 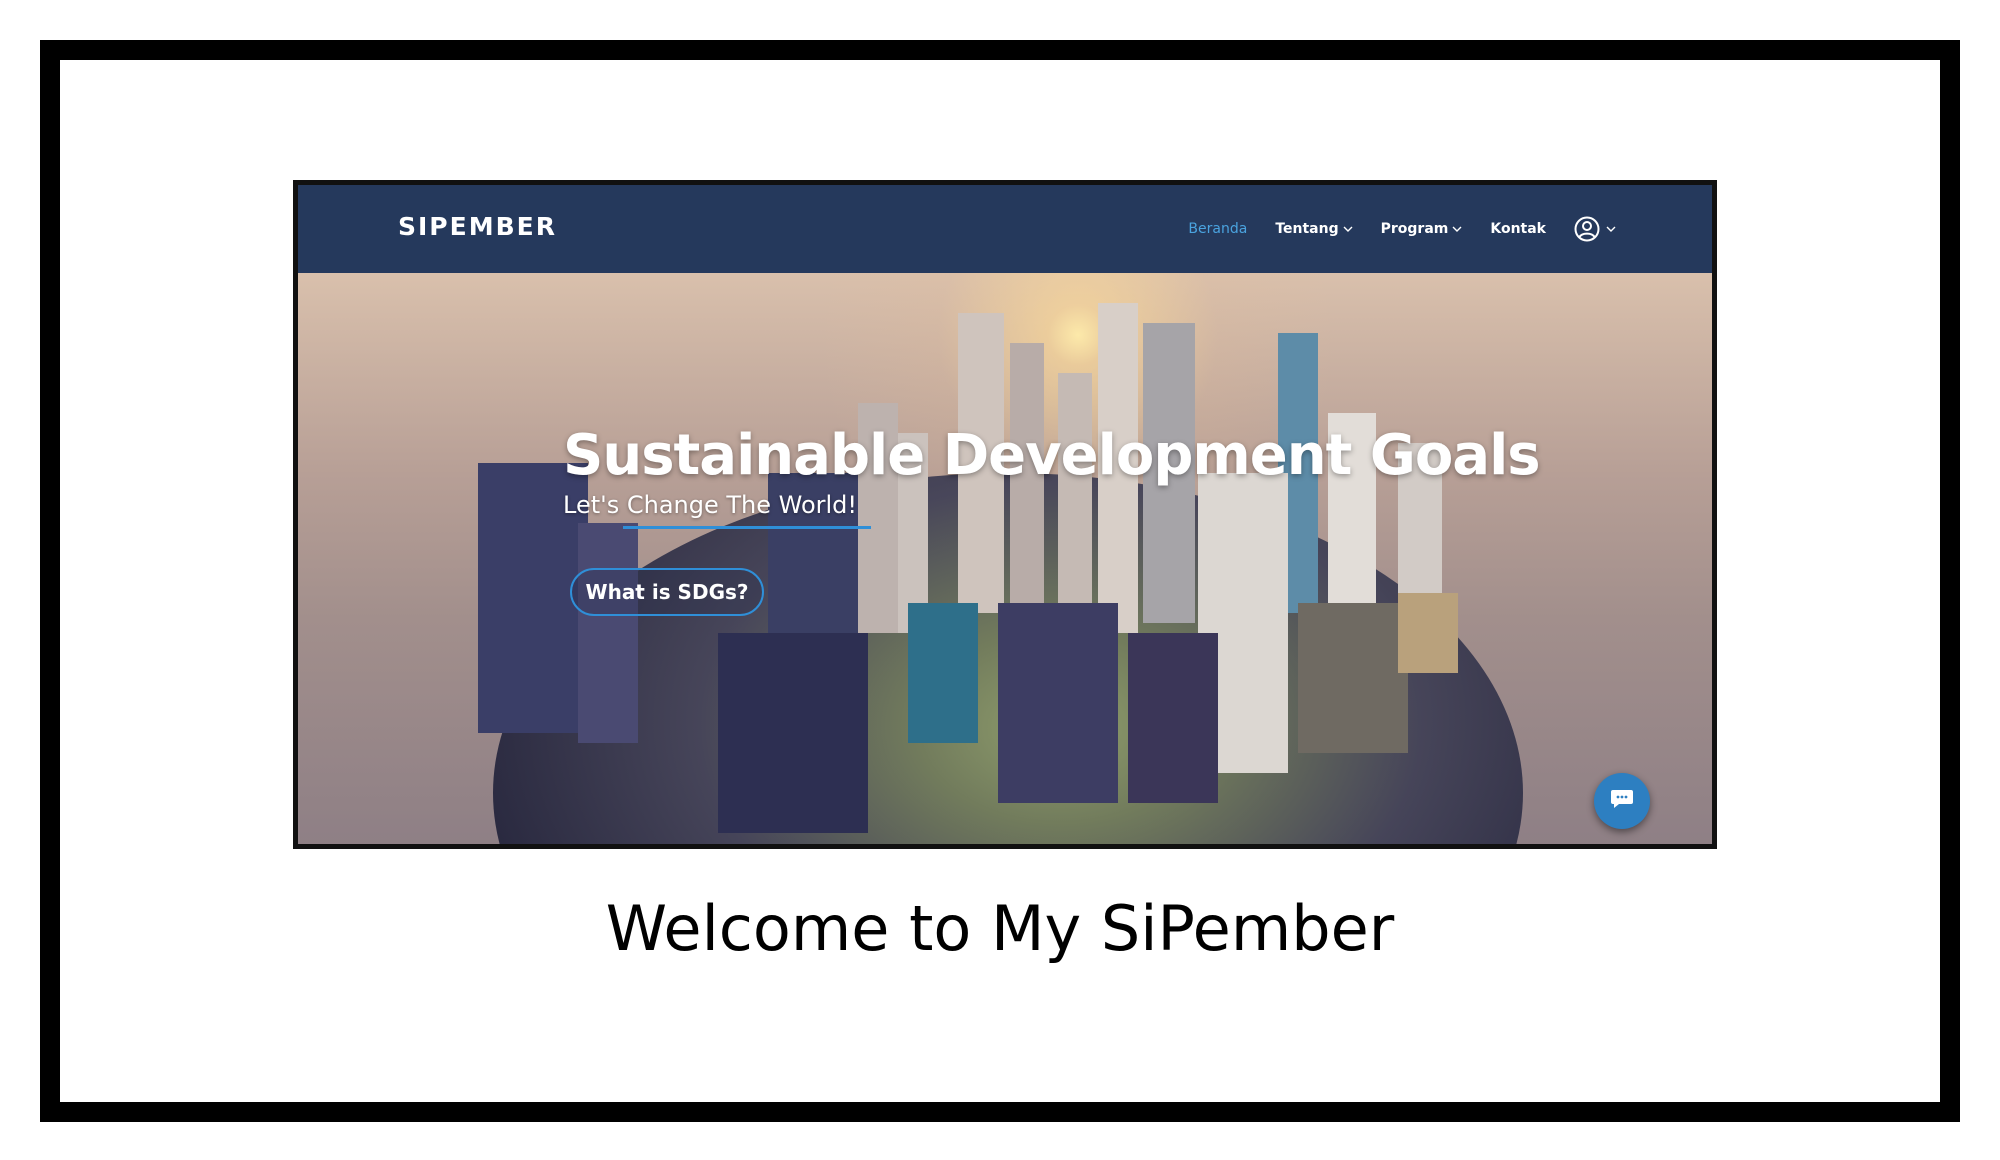 I want to click on nav-item-label: Beranda, so click(x=1218, y=229).